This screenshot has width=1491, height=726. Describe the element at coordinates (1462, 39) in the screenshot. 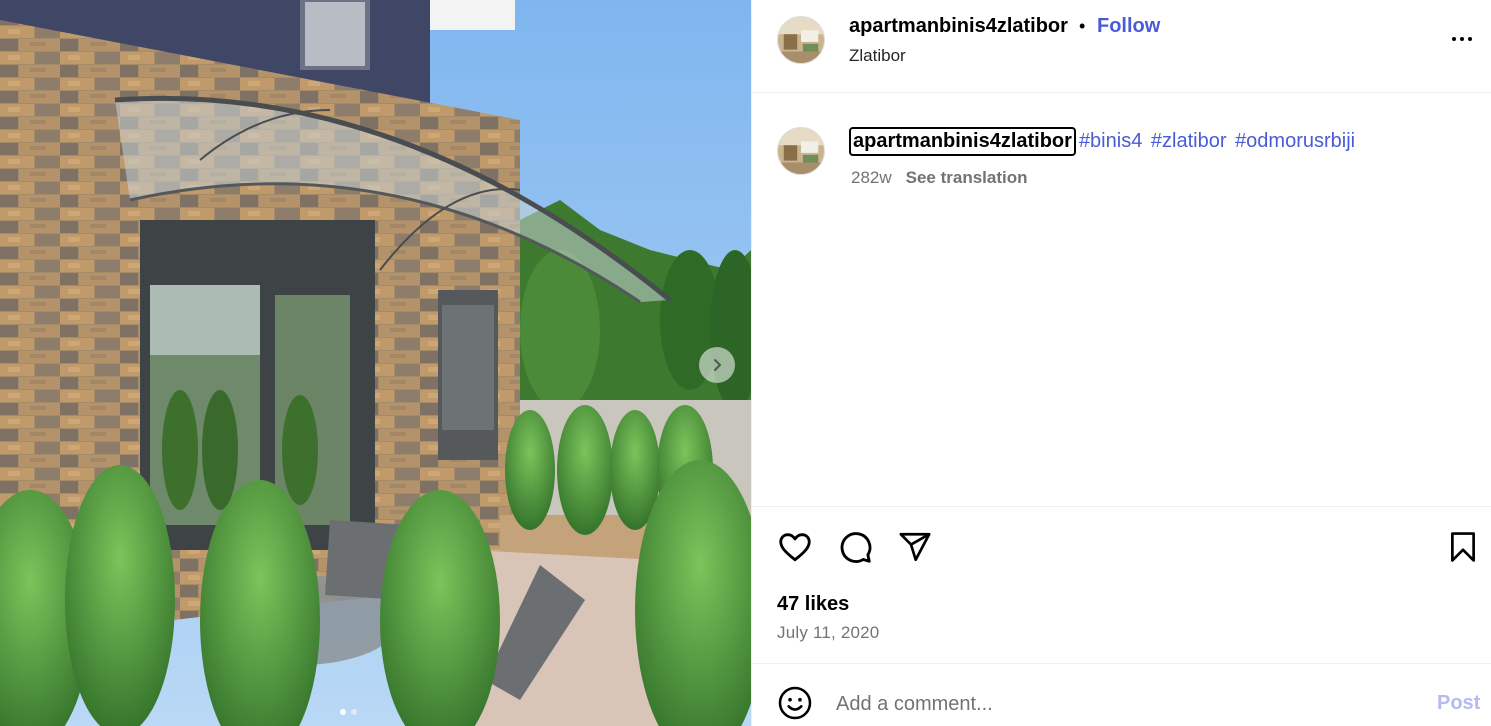

I see `more-options-icon` at that location.